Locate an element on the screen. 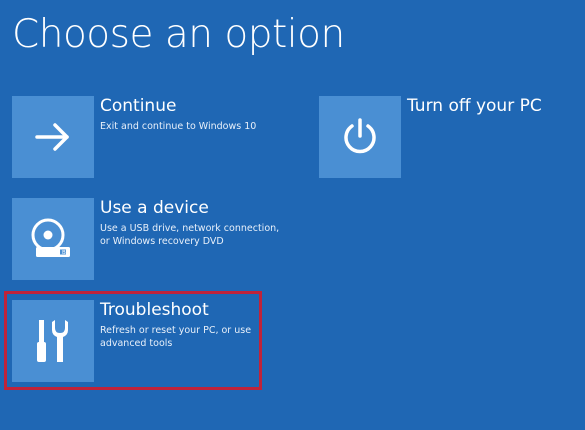 This screenshot has width=585, height=430. continue-option: Continue Exit and continue to Windows 10 is located at coordinates (142, 137).